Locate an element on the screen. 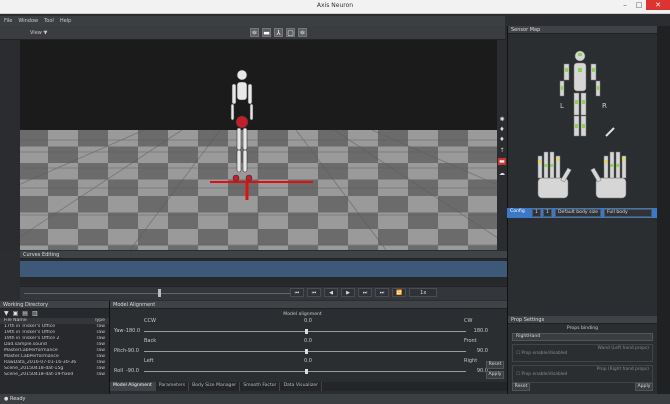 The width and height of the screenshot is (670, 404). left-label: L is located at coordinates (562, 106).